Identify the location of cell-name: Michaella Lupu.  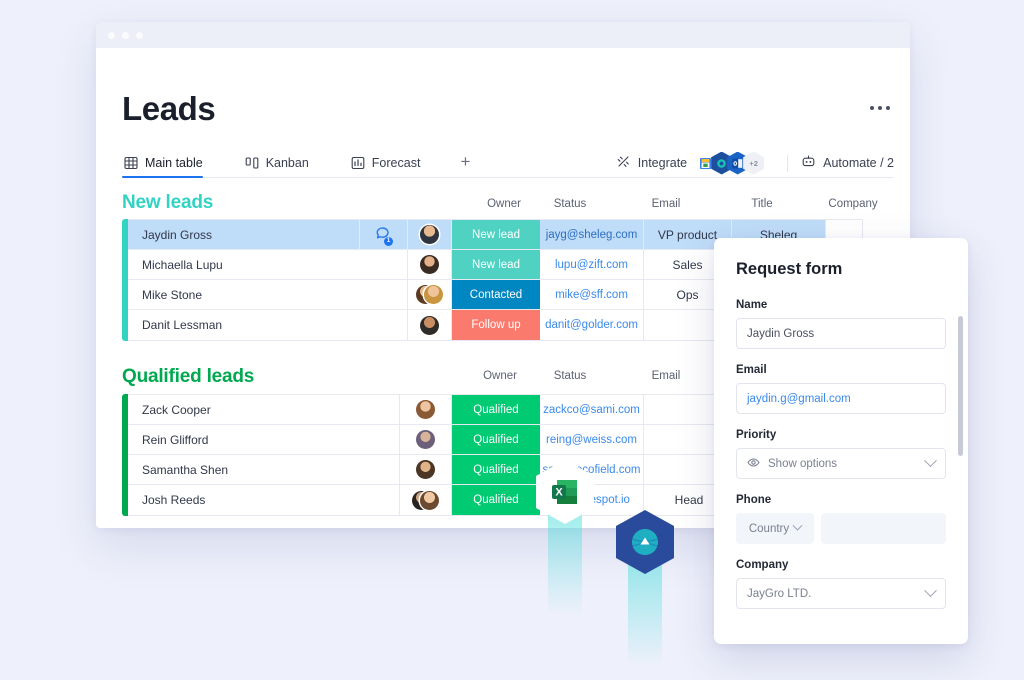
(268, 264).